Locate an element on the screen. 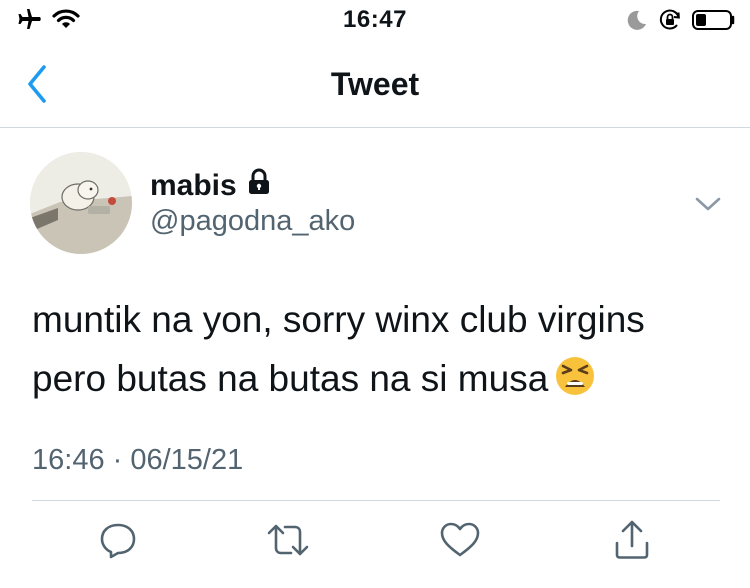  tweet-text-line-2: pero butas na butas na si musa is located at coordinates (377, 381).